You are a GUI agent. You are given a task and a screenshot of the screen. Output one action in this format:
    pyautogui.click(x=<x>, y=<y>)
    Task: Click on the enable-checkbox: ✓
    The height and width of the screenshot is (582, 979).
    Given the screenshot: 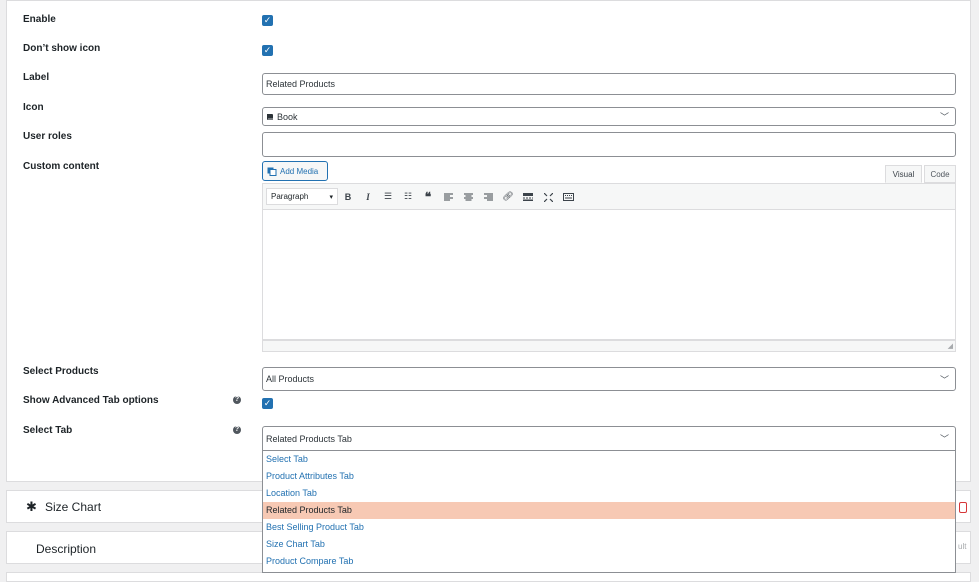 What is the action you would take?
    pyautogui.click(x=267, y=20)
    